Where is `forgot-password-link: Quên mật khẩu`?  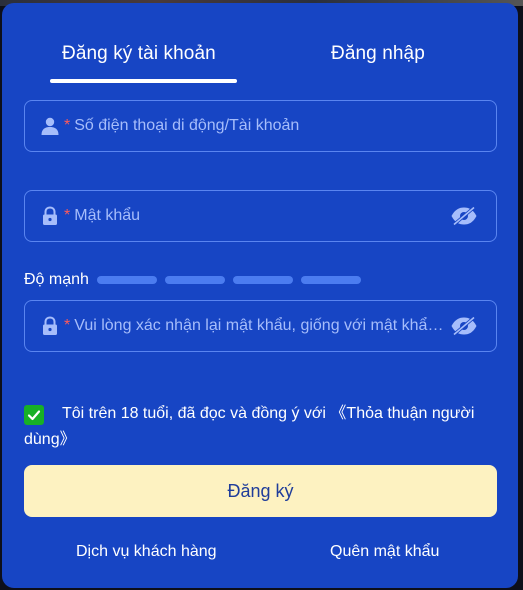
forgot-password-link: Quên mật khẩu is located at coordinates (384, 552).